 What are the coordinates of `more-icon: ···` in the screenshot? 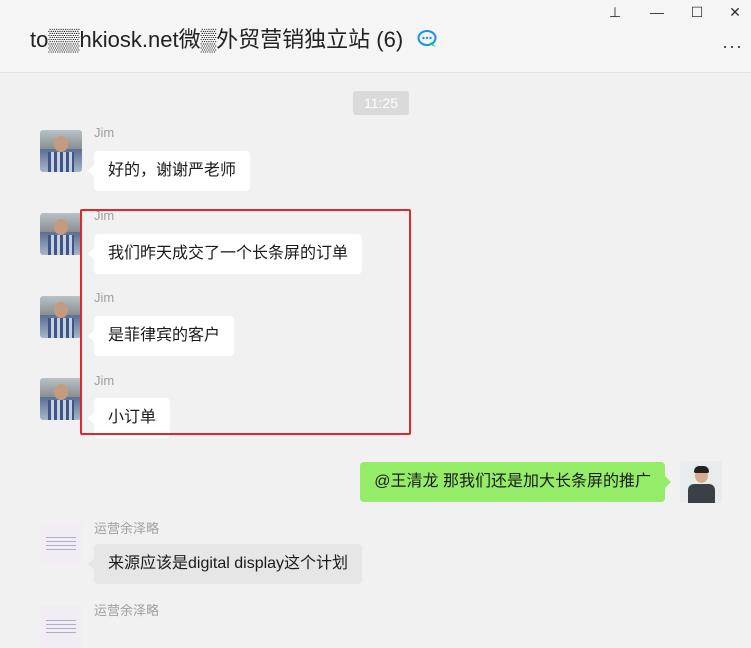 It's located at (732, 46).